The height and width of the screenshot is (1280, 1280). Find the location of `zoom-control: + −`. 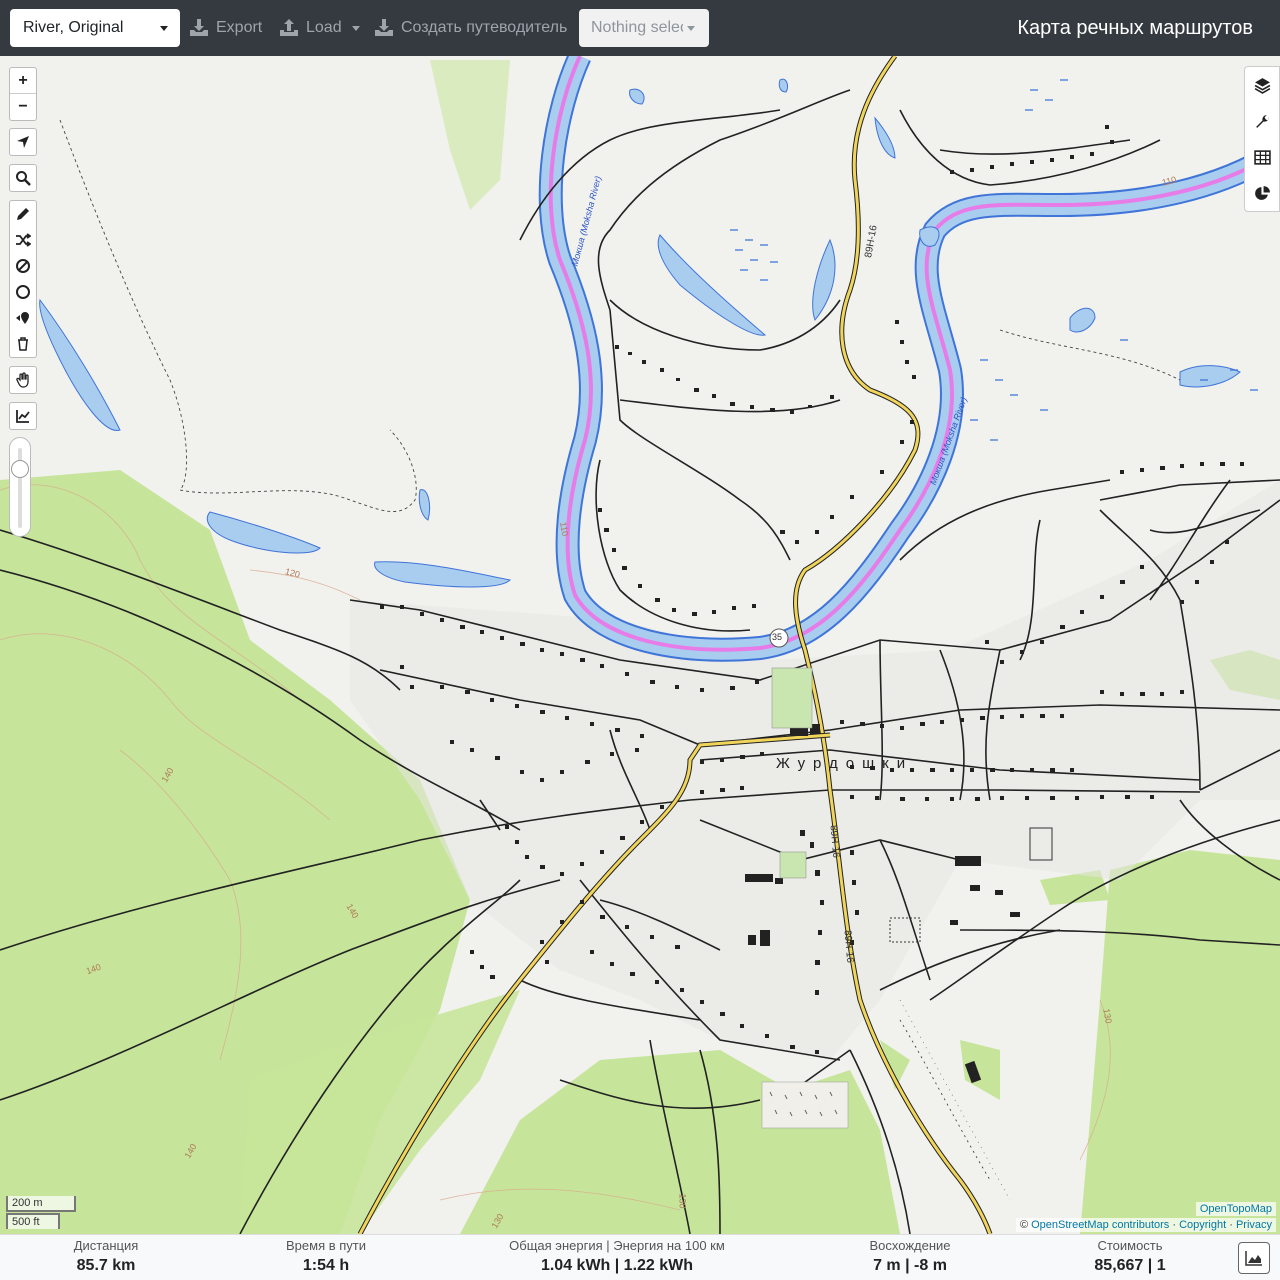

zoom-control: + − is located at coordinates (23, 94).